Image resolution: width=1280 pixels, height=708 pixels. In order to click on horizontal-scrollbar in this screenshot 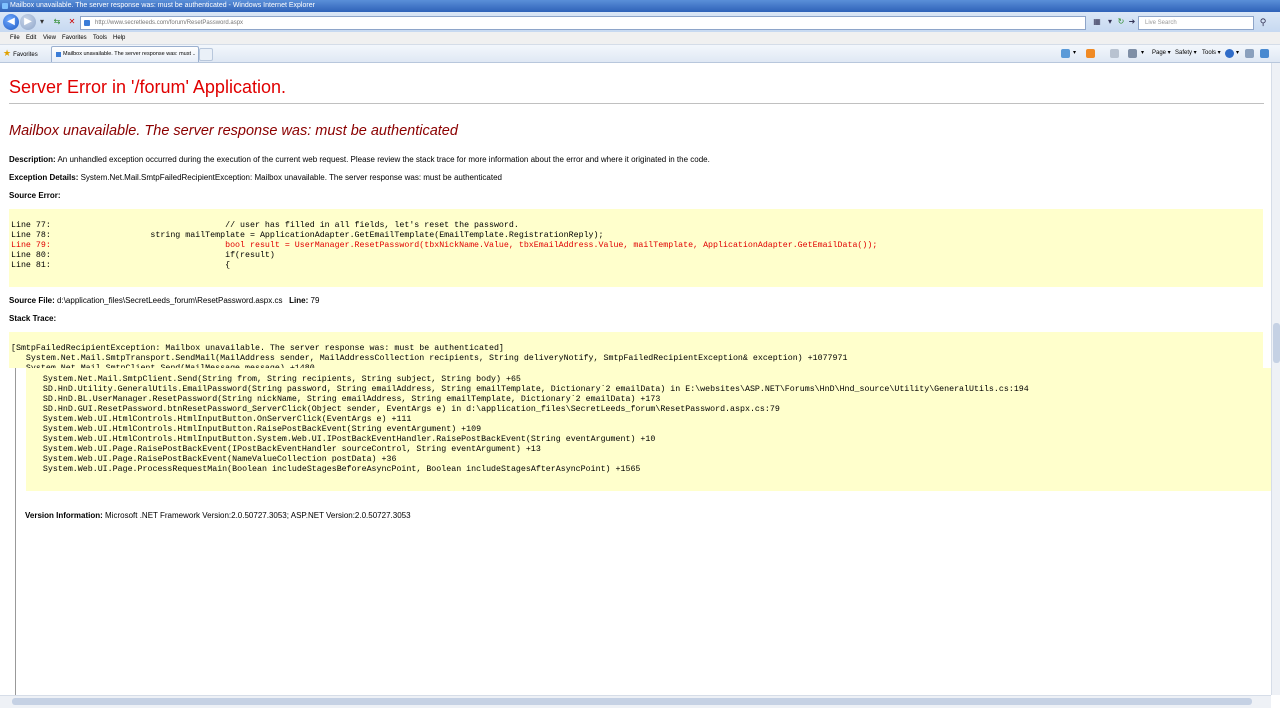, I will do `click(635, 701)`.